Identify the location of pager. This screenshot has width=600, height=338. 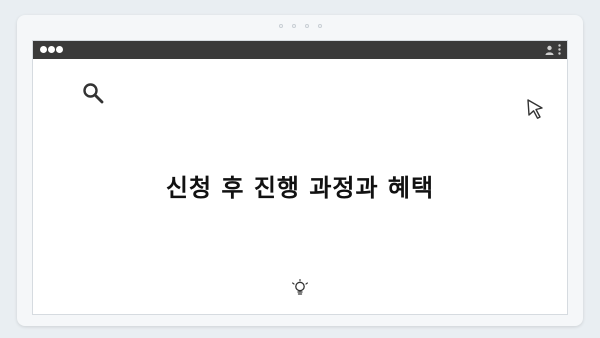
(300, 26).